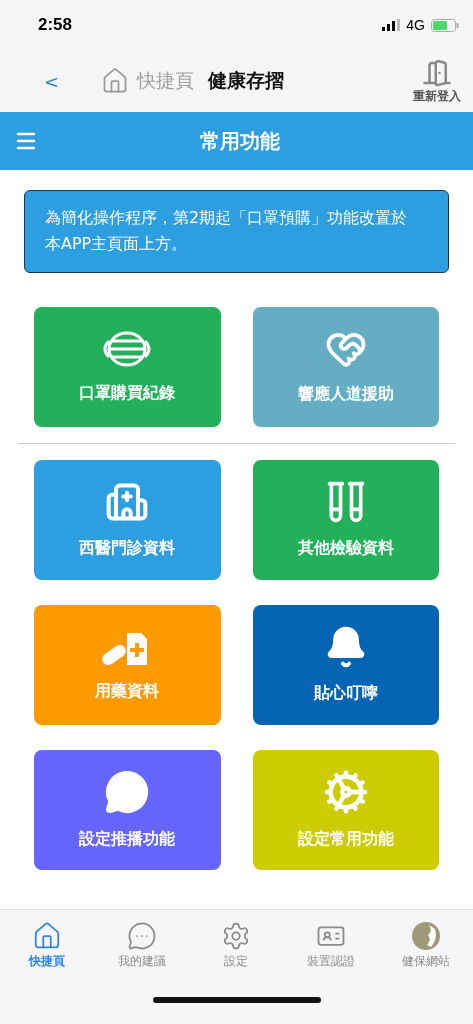 The image size is (473, 1024). I want to click on tab-item: 快捷頁, so click(47, 945).